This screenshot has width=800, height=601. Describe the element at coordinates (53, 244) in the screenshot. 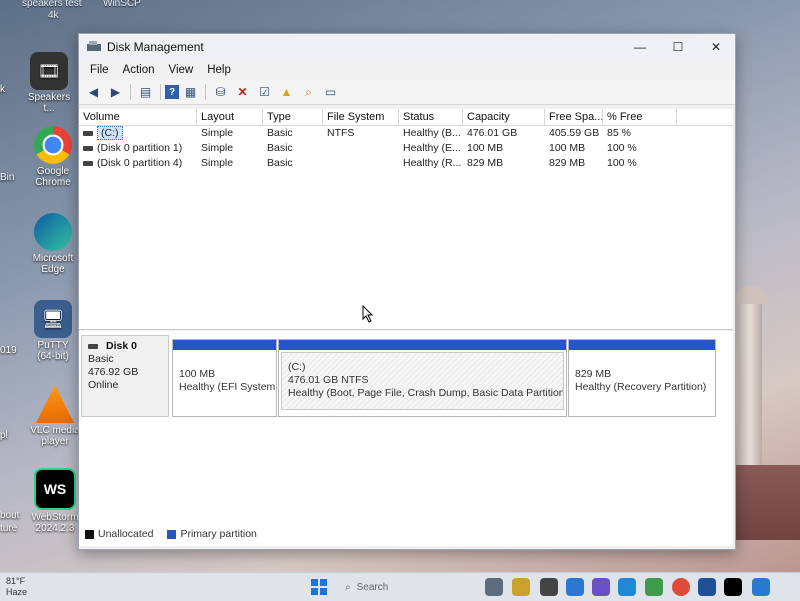

I see `desktop-icon-edge: Microsoft Edge` at that location.